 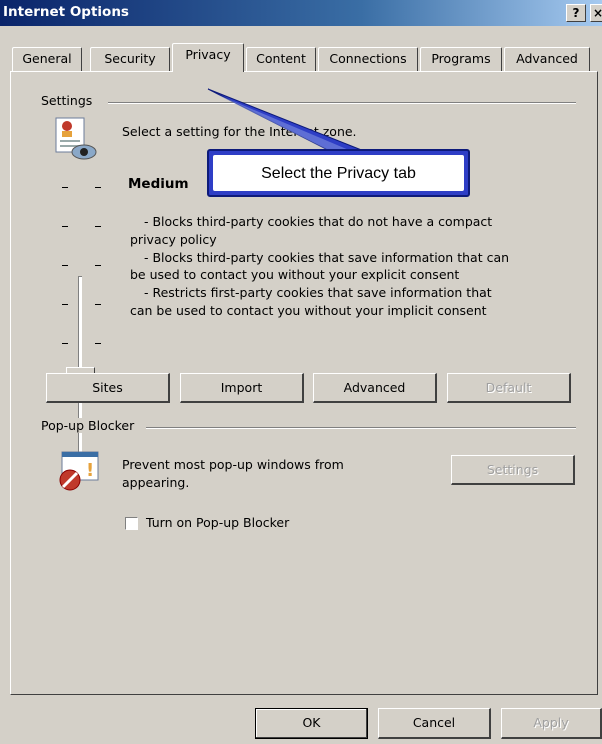 I want to click on callout-box: Select the Privacy tab, so click(x=338, y=173).